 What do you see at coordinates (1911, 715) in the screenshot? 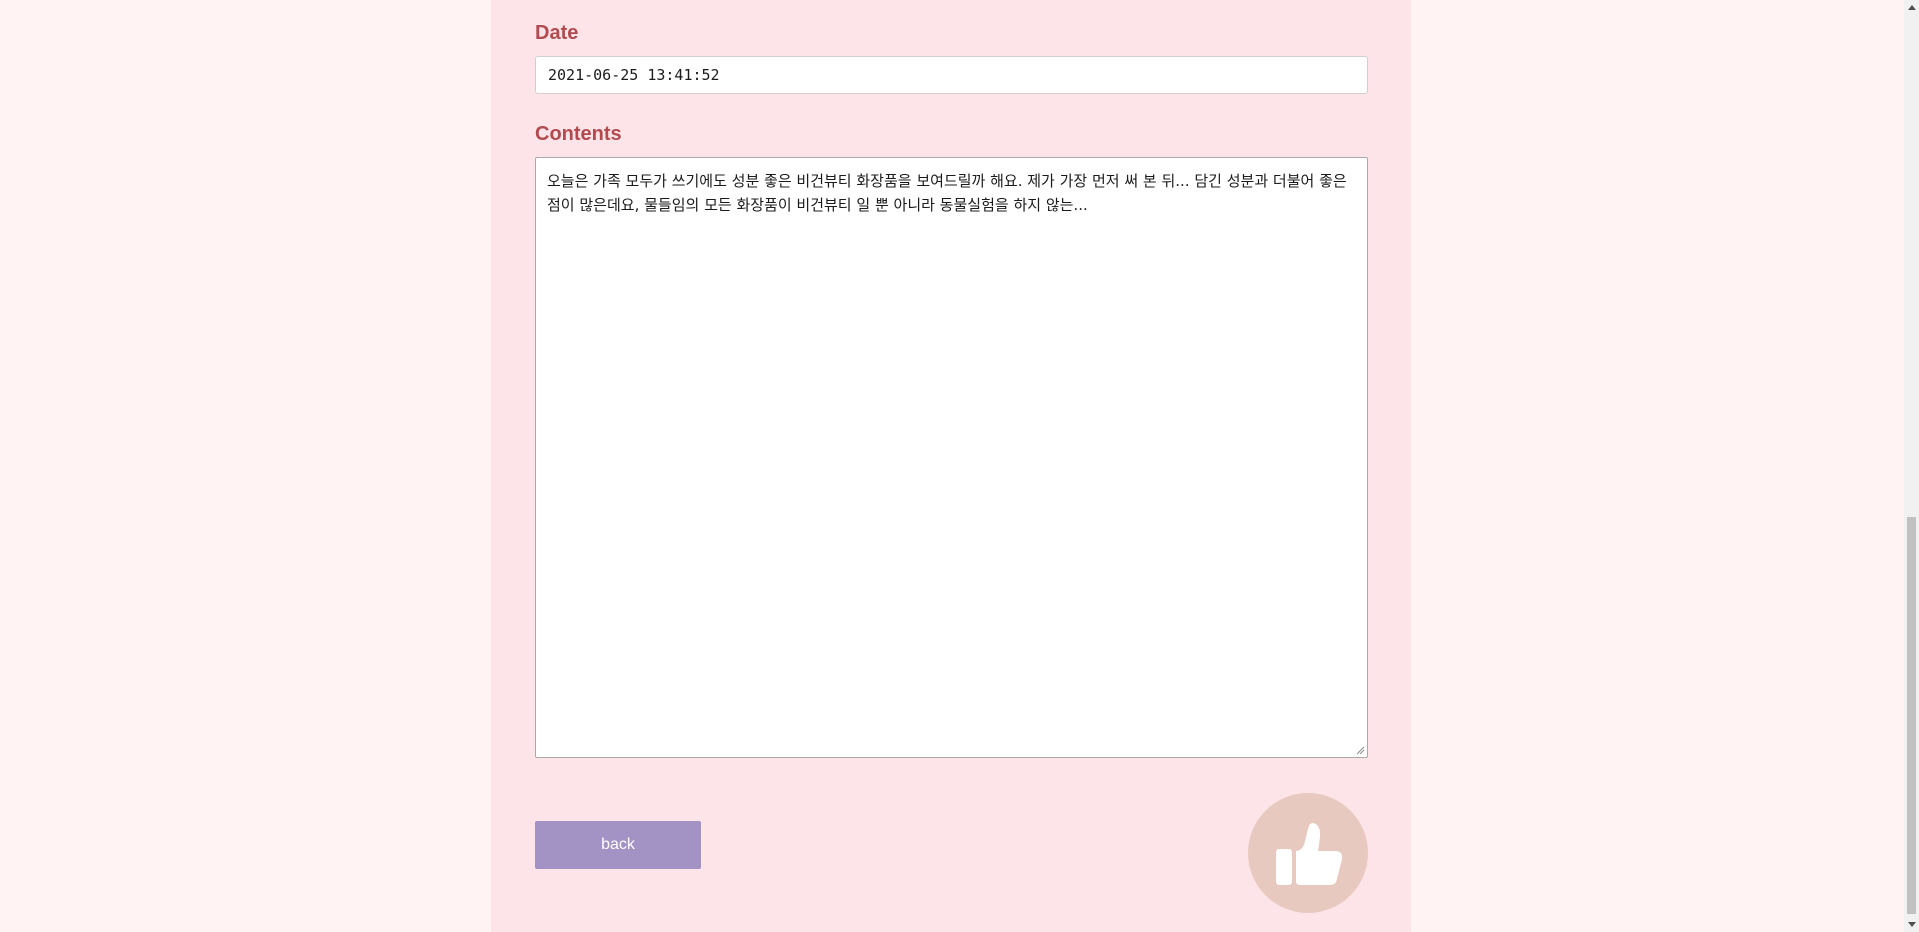
I see `scroll-thumb` at bounding box center [1911, 715].